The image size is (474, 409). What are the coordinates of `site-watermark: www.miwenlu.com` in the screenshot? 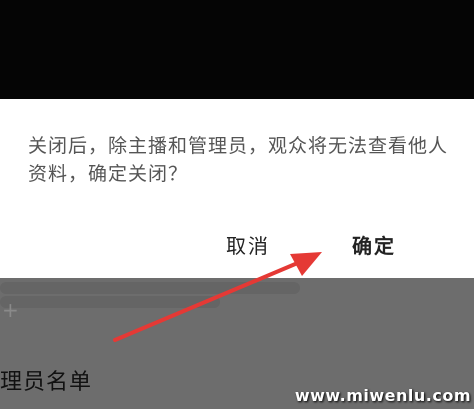 It's located at (382, 395).